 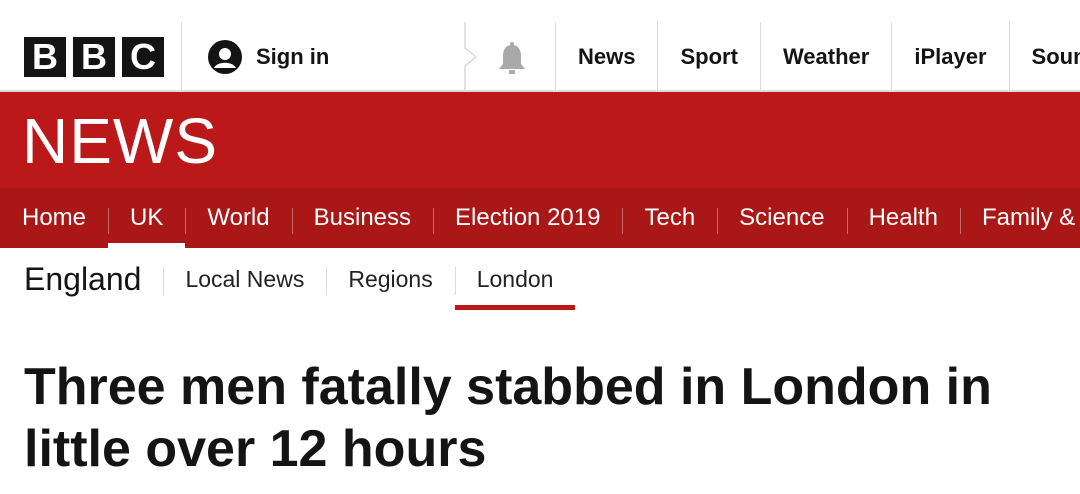 I want to click on top-nav-sport: Sport, so click(x=708, y=57).